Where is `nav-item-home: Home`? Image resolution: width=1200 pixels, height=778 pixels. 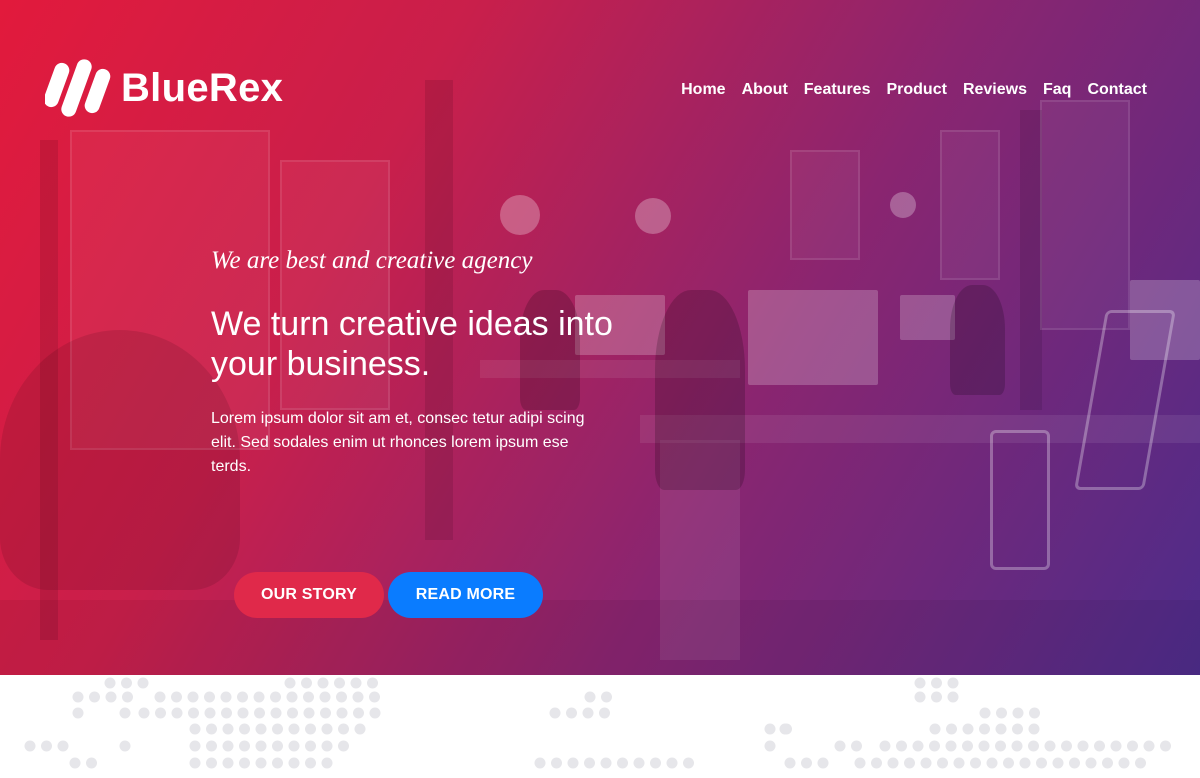
nav-item-home: Home is located at coordinates (703, 90).